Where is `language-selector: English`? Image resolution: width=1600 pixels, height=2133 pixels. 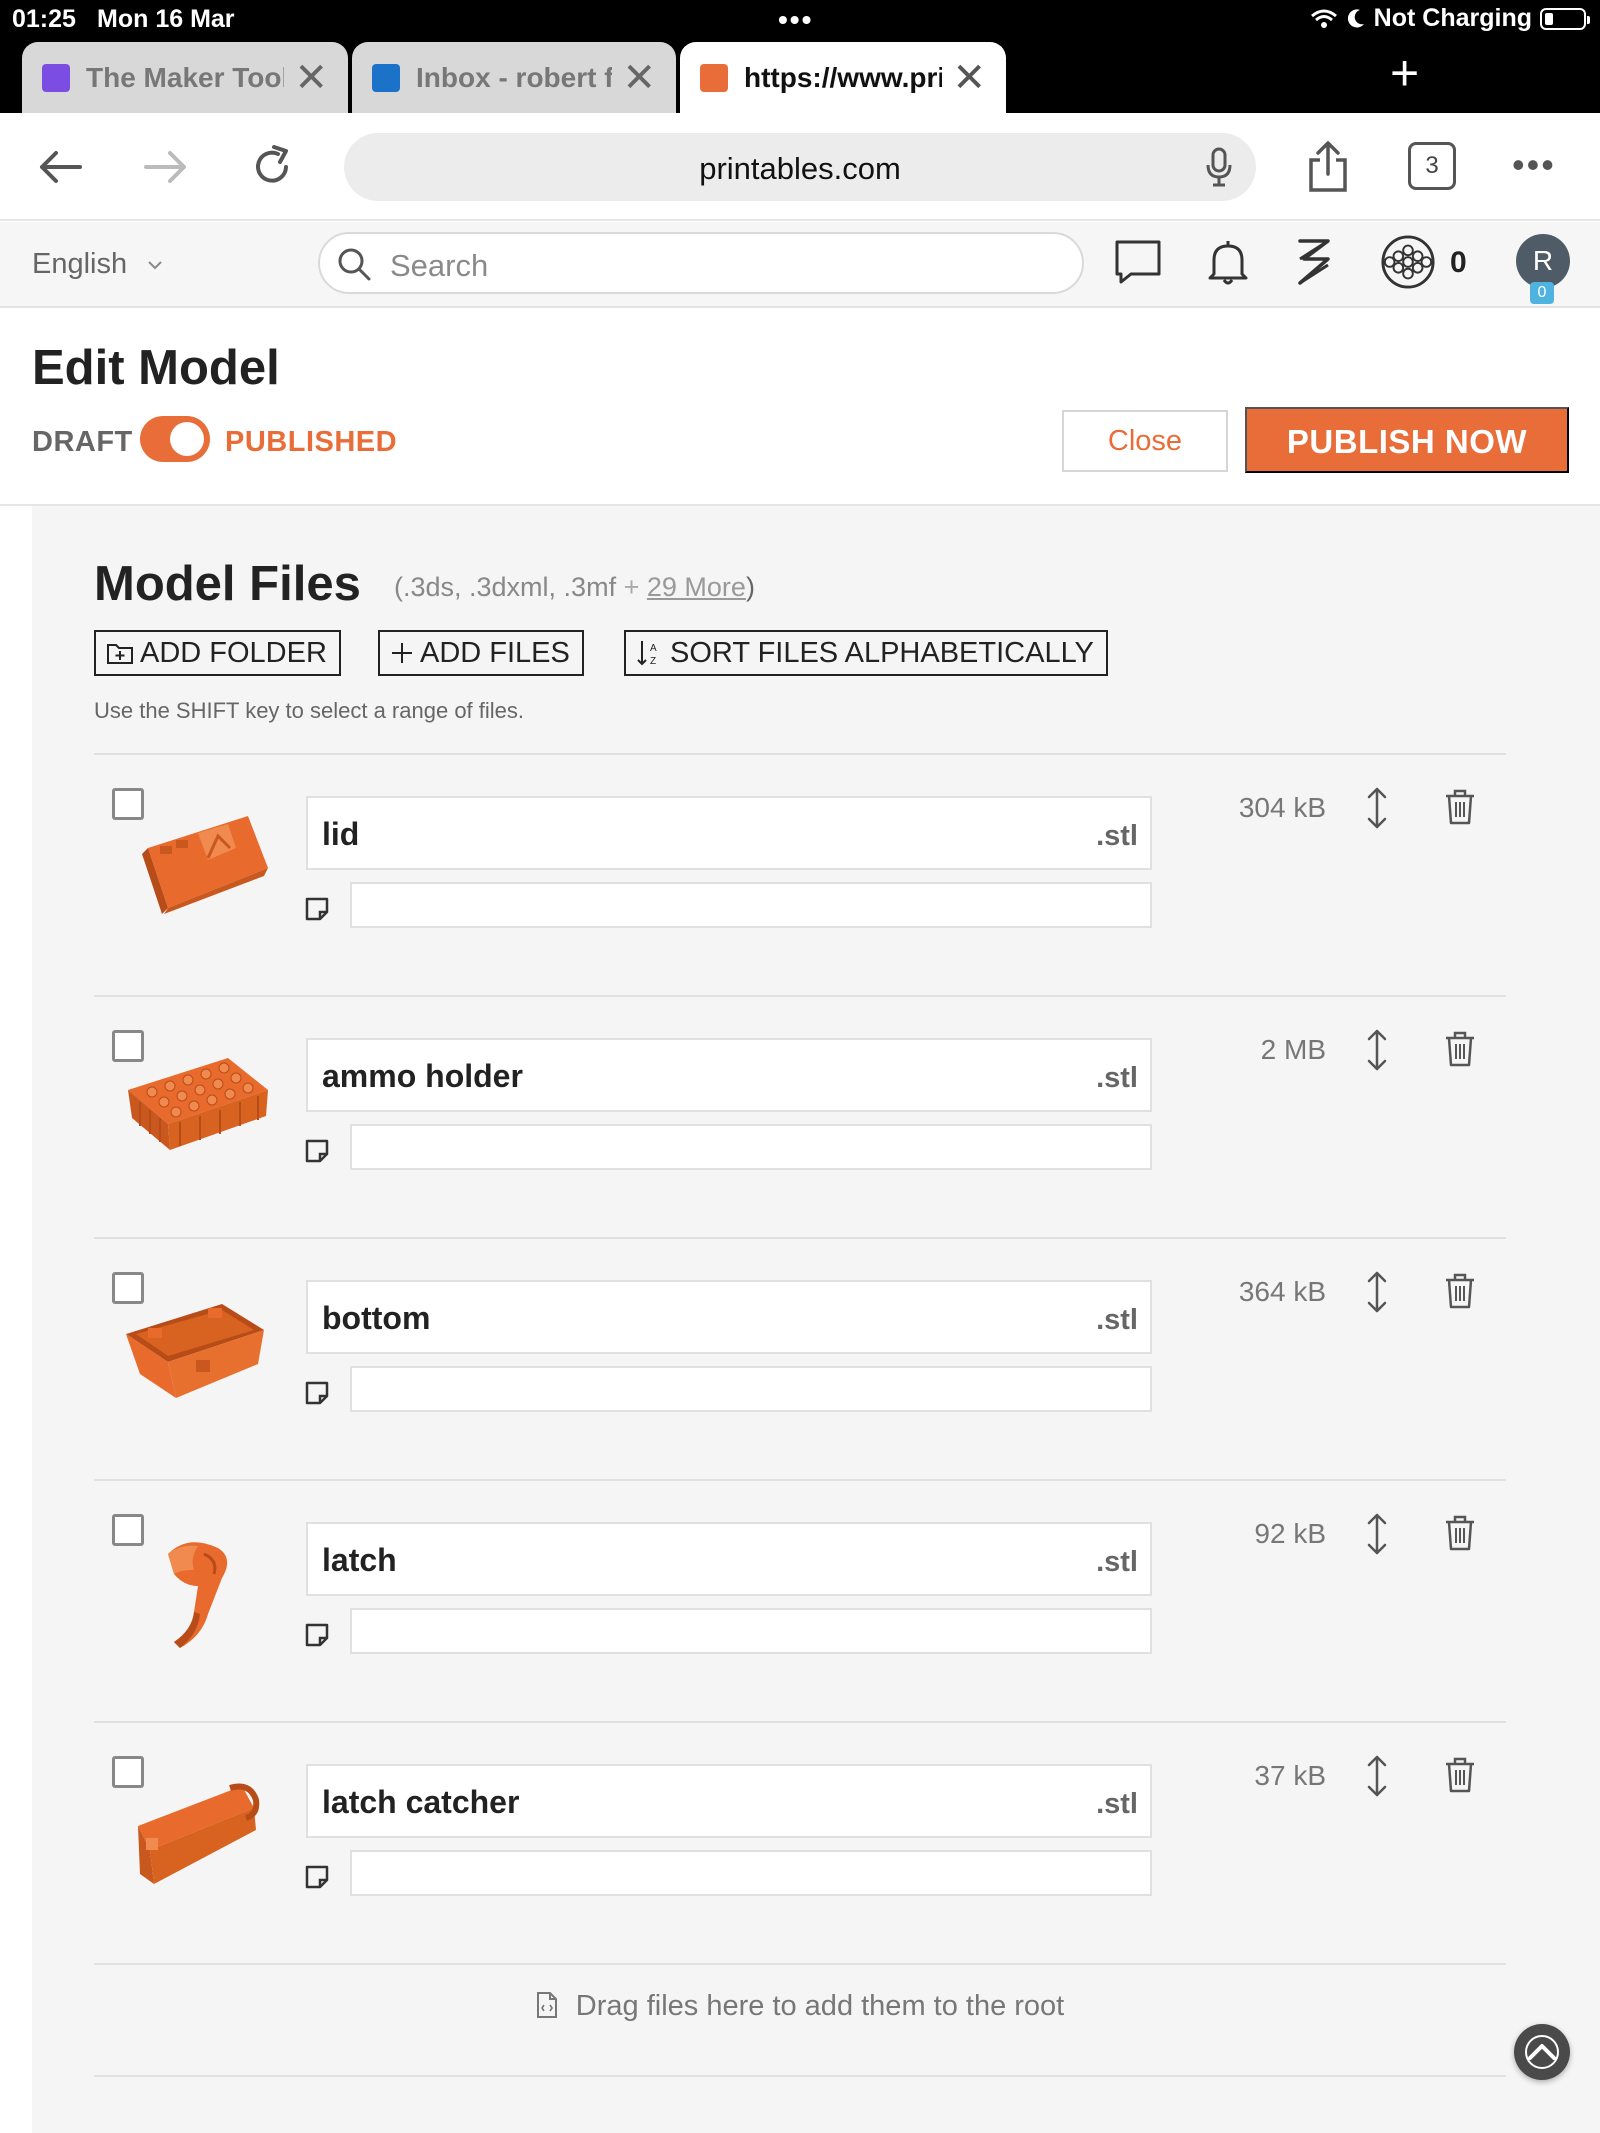
language-selector: English is located at coordinates (97, 264).